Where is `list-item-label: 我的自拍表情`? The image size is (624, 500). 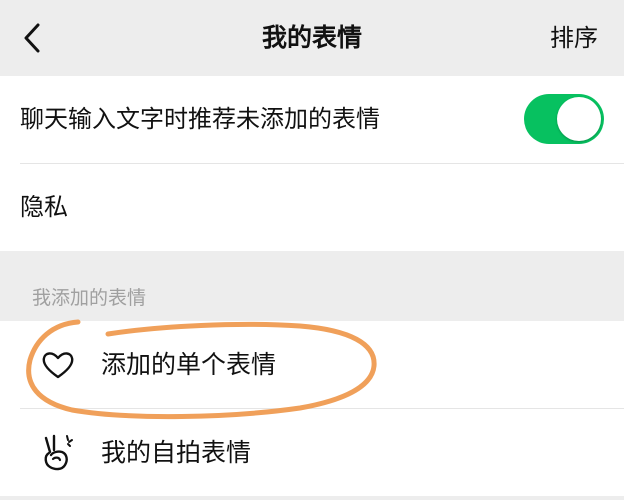 list-item-label: 我的自拍表情 is located at coordinates (176, 452).